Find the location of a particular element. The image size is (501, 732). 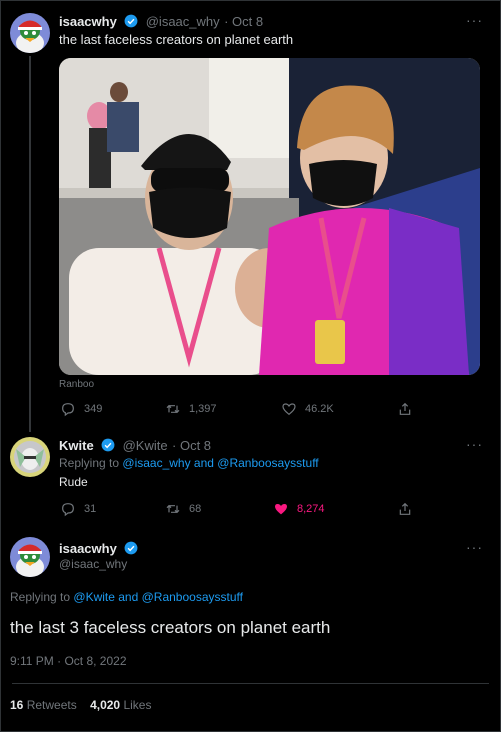

display-name: Kwite is located at coordinates (76, 445).